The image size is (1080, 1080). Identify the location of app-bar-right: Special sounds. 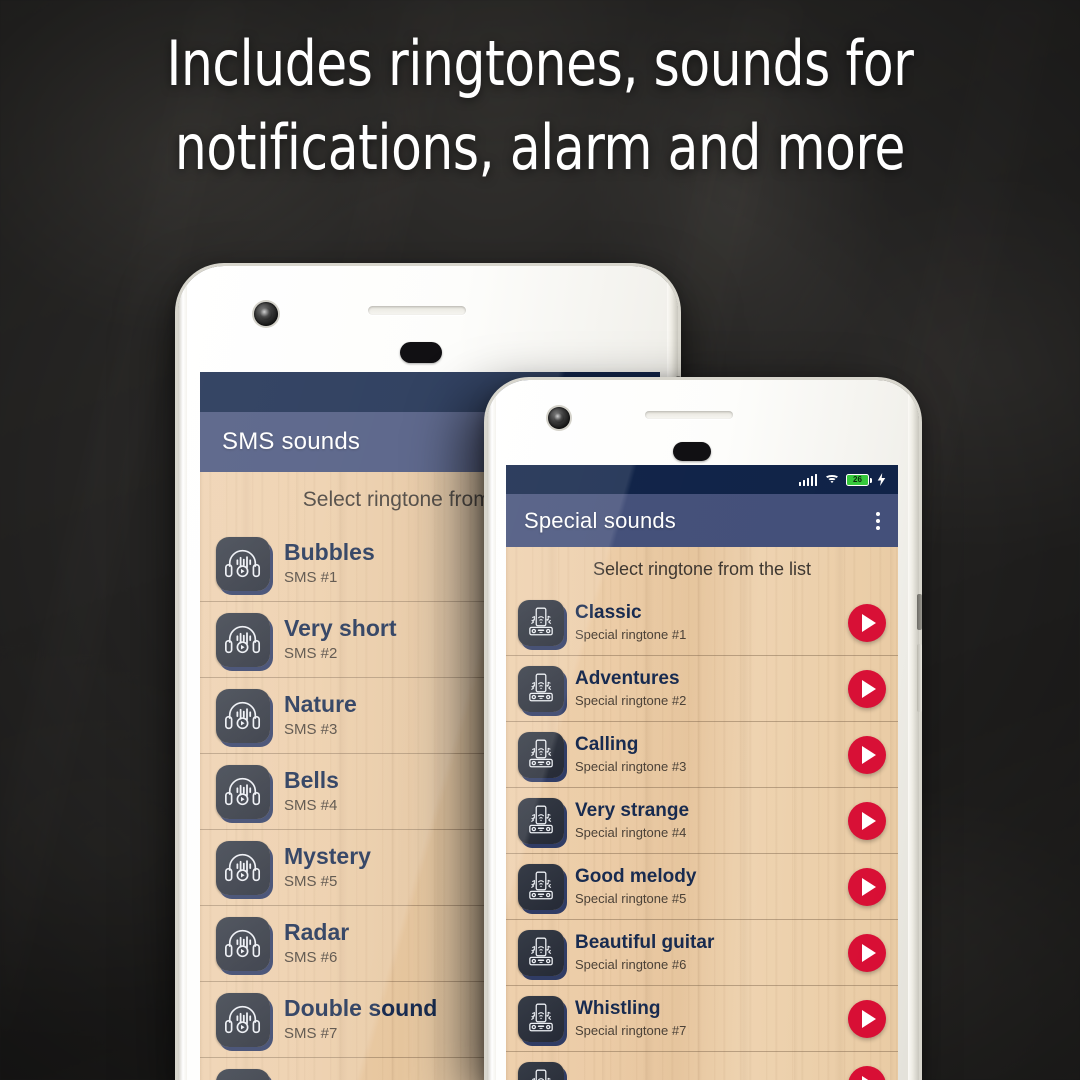
(702, 520).